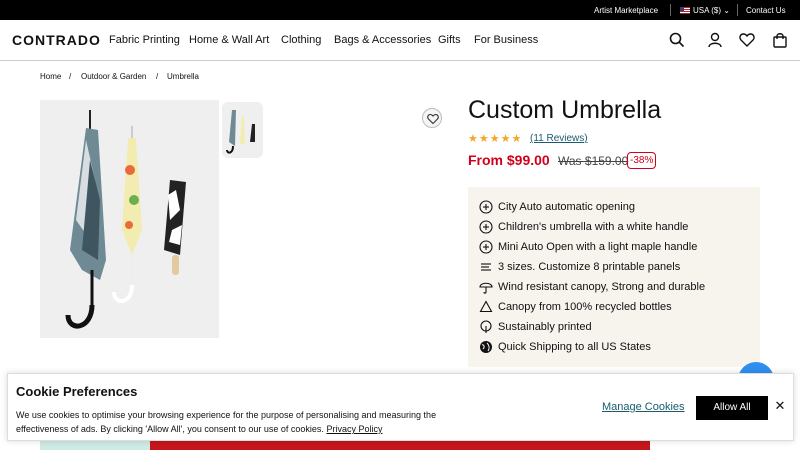 The width and height of the screenshot is (800, 450). Describe the element at coordinates (780, 406) in the screenshot. I see `close-icon: ✕` at that location.